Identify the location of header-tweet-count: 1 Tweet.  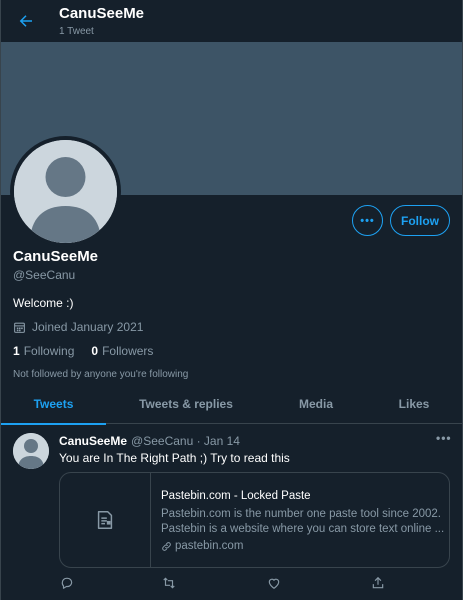
(76, 31).